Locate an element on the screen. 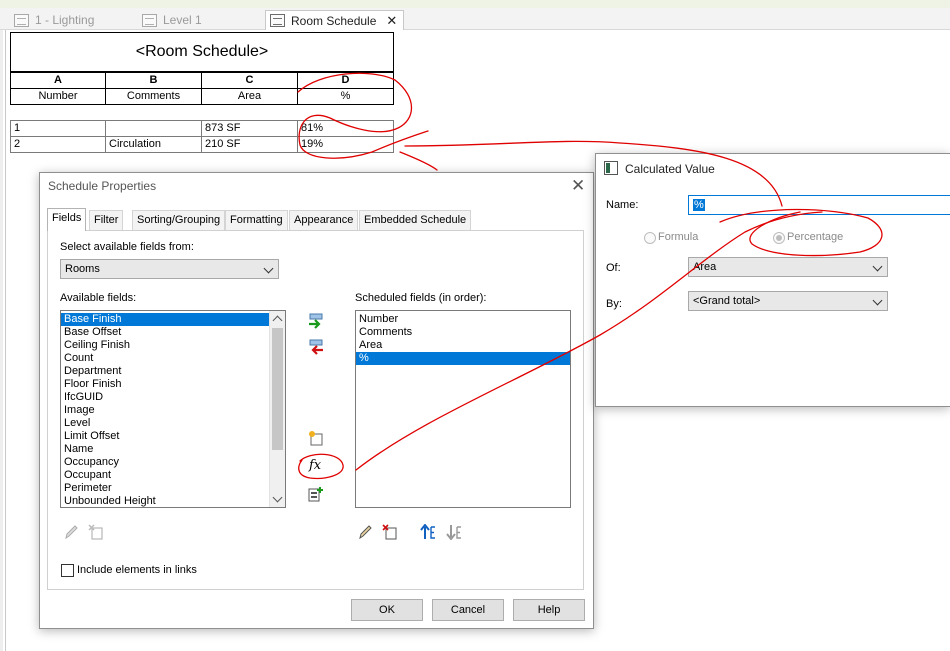 This screenshot has width=950, height=651. ok-button: OK is located at coordinates (387, 610).